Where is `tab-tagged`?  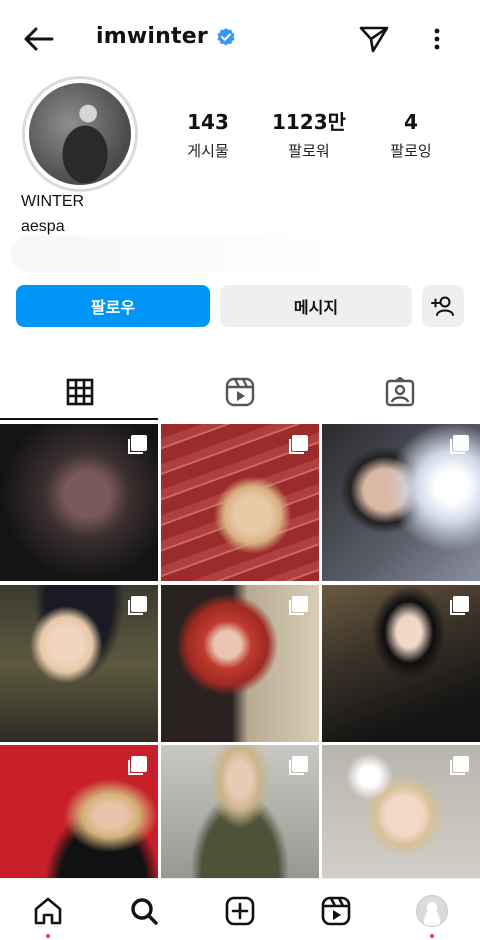 tab-tagged is located at coordinates (400, 392).